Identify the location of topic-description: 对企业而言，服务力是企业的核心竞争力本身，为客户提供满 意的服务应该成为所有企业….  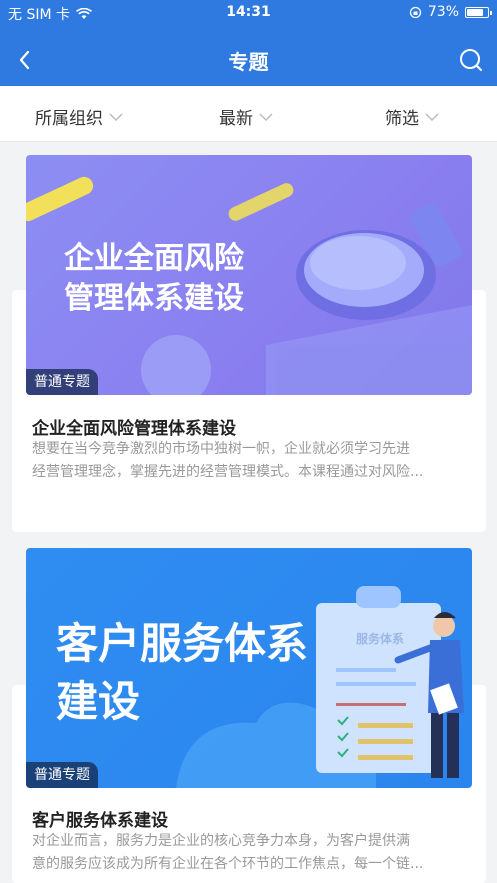
(252, 853).